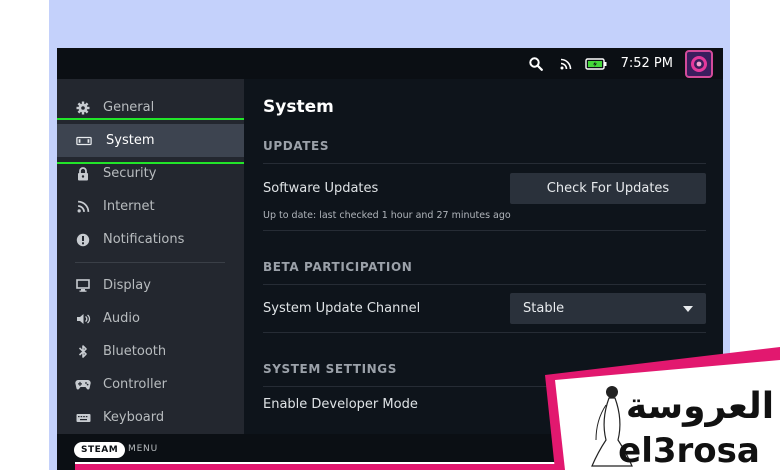 The width and height of the screenshot is (780, 470). I want to click on sidebar-item-label: Controller, so click(135, 384).